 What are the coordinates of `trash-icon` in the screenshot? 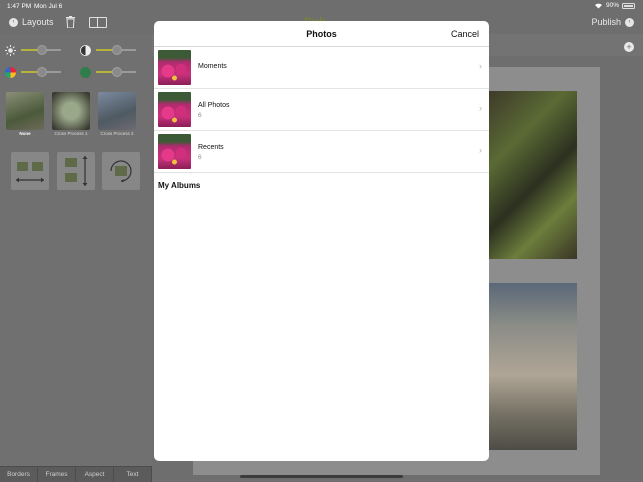 It's located at (70, 22).